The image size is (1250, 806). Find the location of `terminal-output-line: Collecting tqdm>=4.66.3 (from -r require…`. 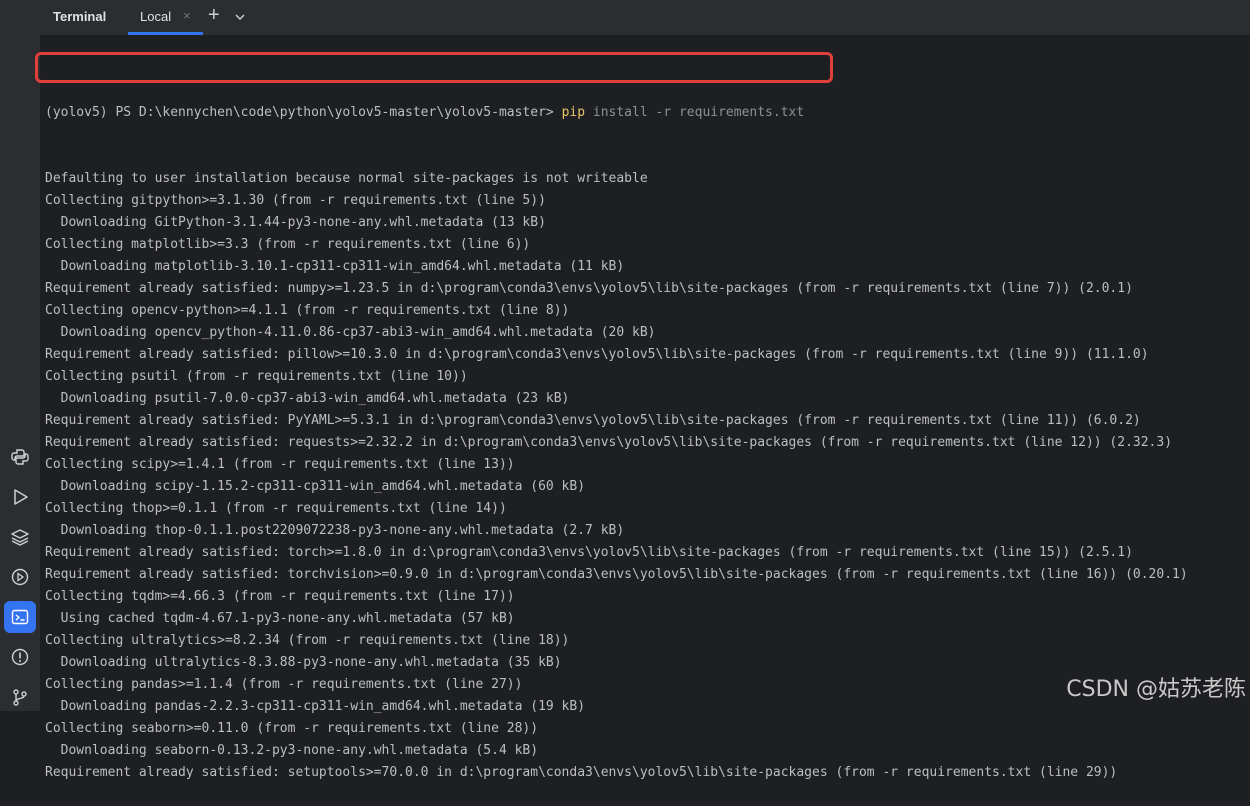

terminal-output-line: Collecting tqdm>=4.66.3 (from -r require… is located at coordinates (280, 596).